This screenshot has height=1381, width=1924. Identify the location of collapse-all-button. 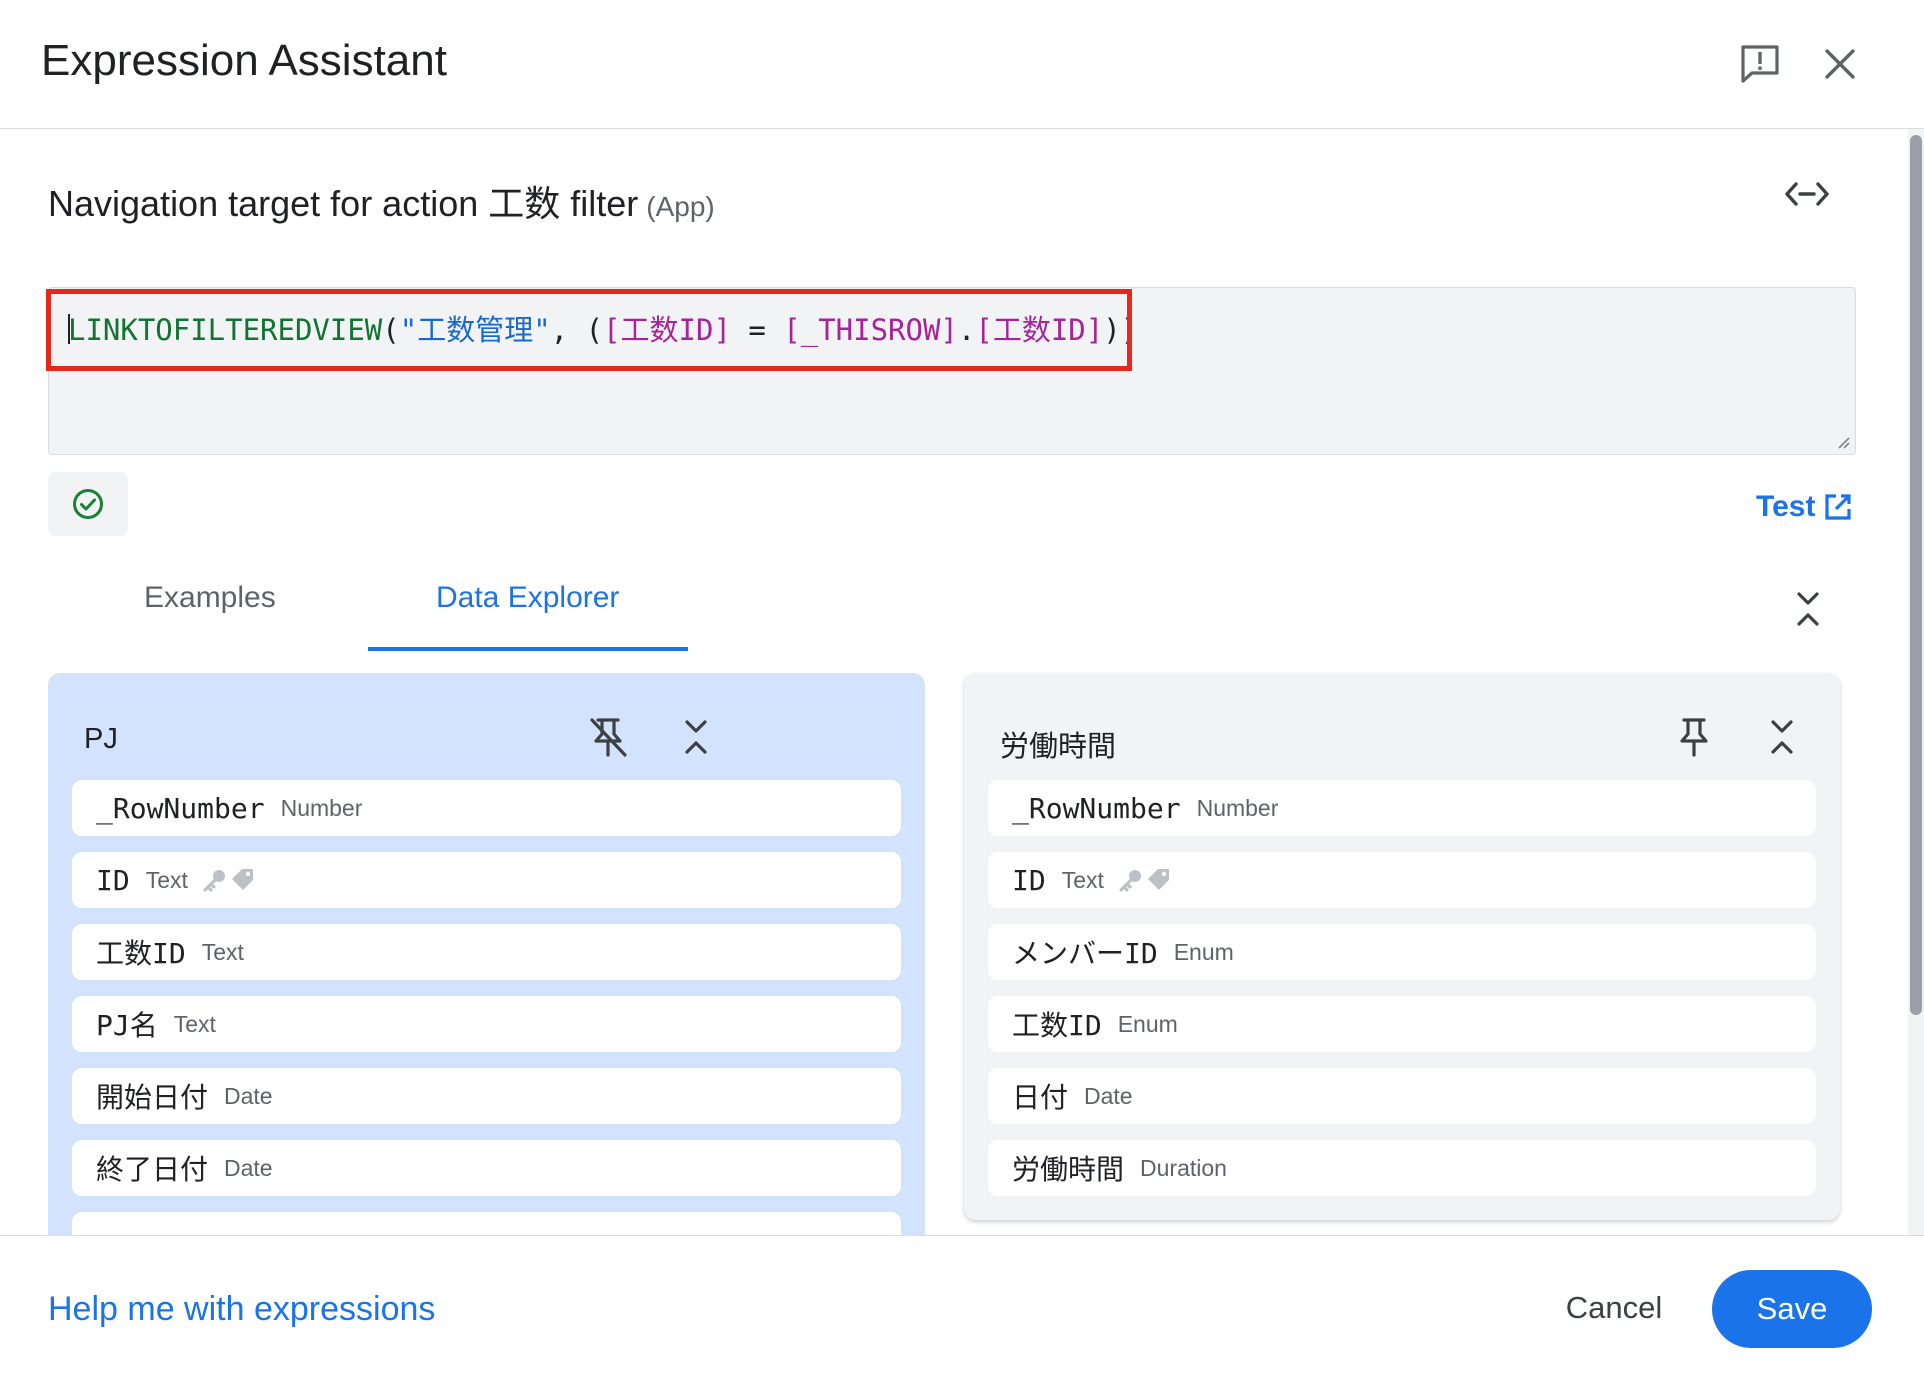
(1808, 609).